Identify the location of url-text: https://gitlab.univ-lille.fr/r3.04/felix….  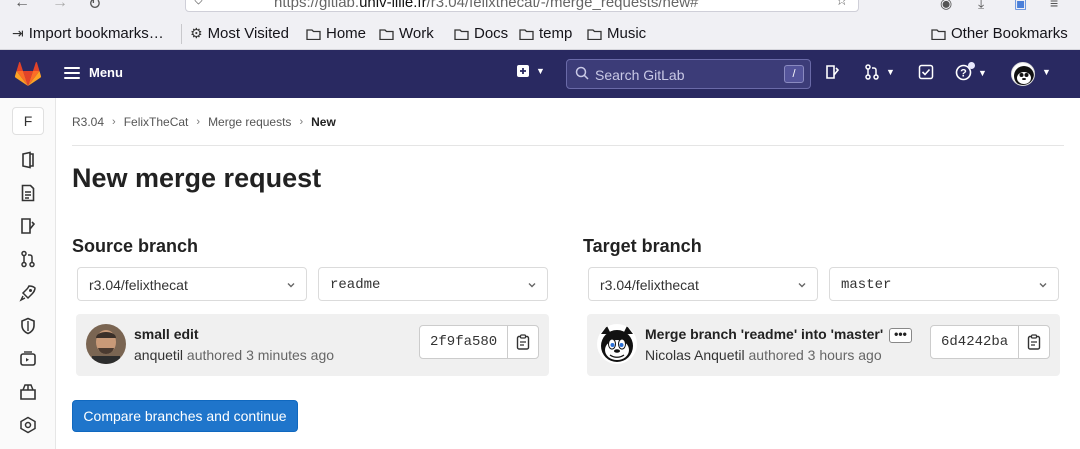
(486, 5).